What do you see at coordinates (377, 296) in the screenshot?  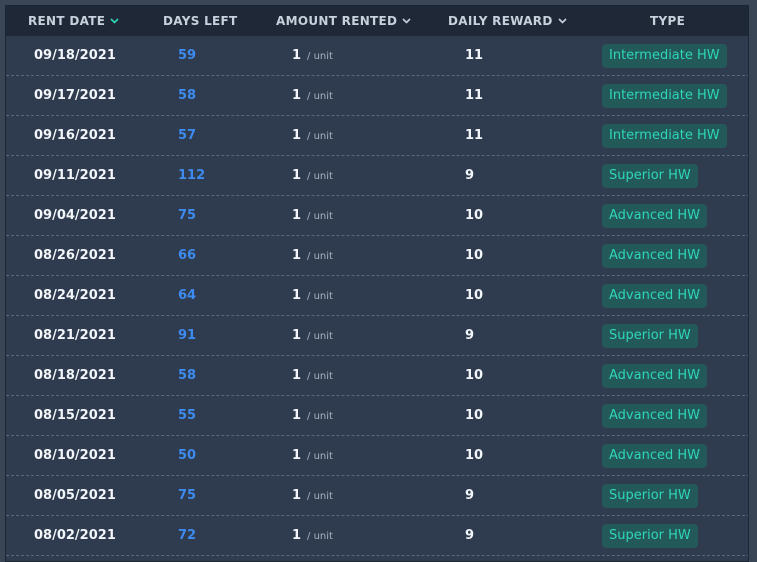 I see `table-row: 08/24/2021 64 1 / unit 10 Advanced HW` at bounding box center [377, 296].